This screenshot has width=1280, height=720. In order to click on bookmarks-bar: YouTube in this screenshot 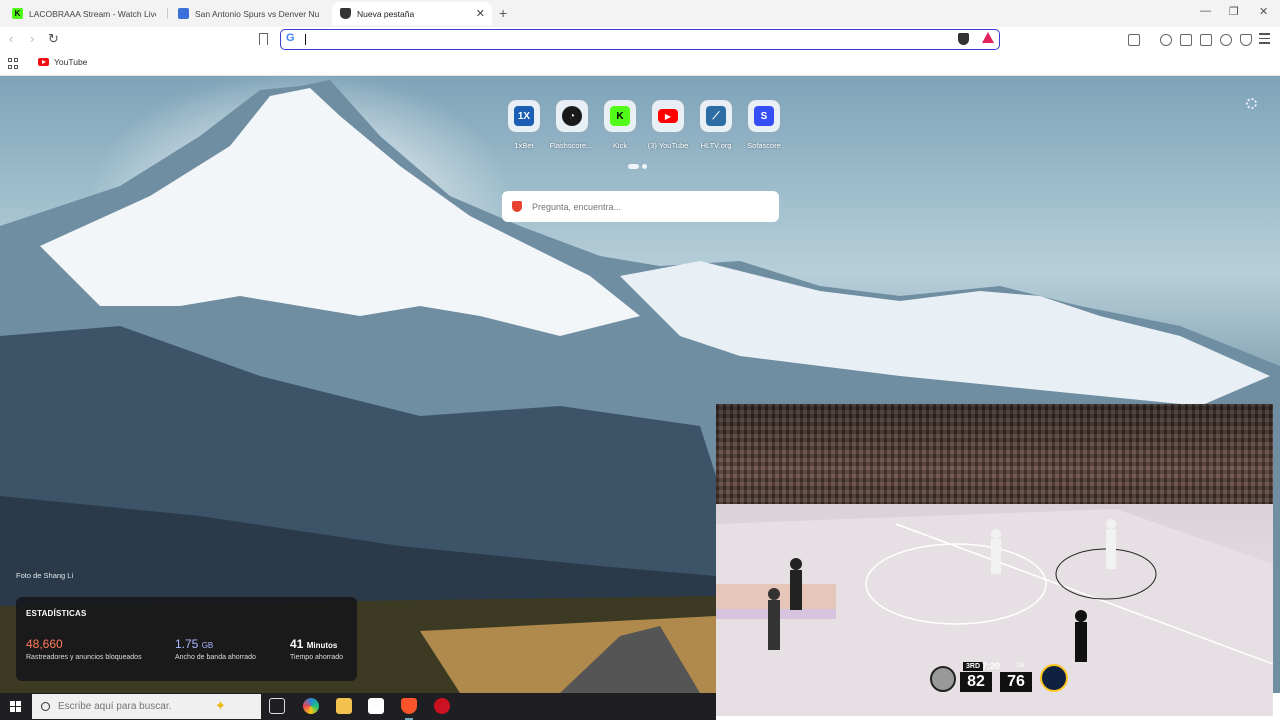, I will do `click(640, 64)`.